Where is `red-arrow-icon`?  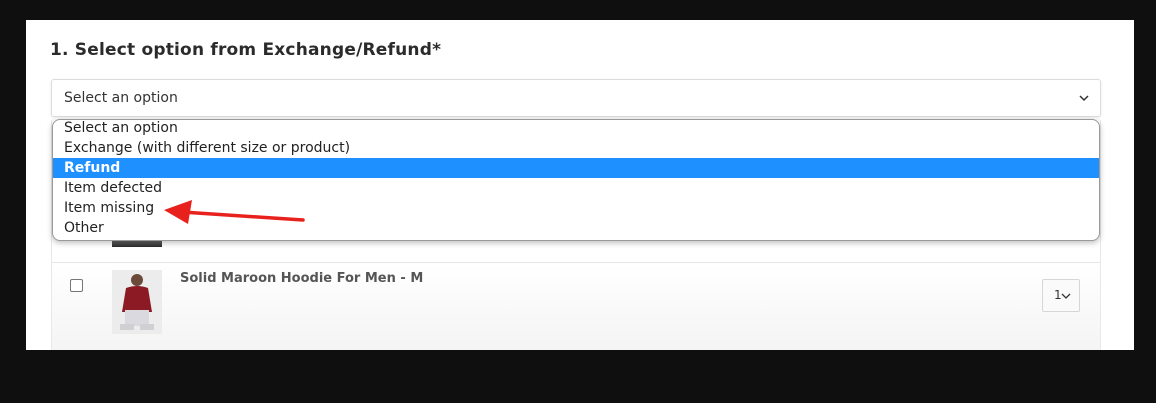
red-arrow-icon is located at coordinates (234, 212).